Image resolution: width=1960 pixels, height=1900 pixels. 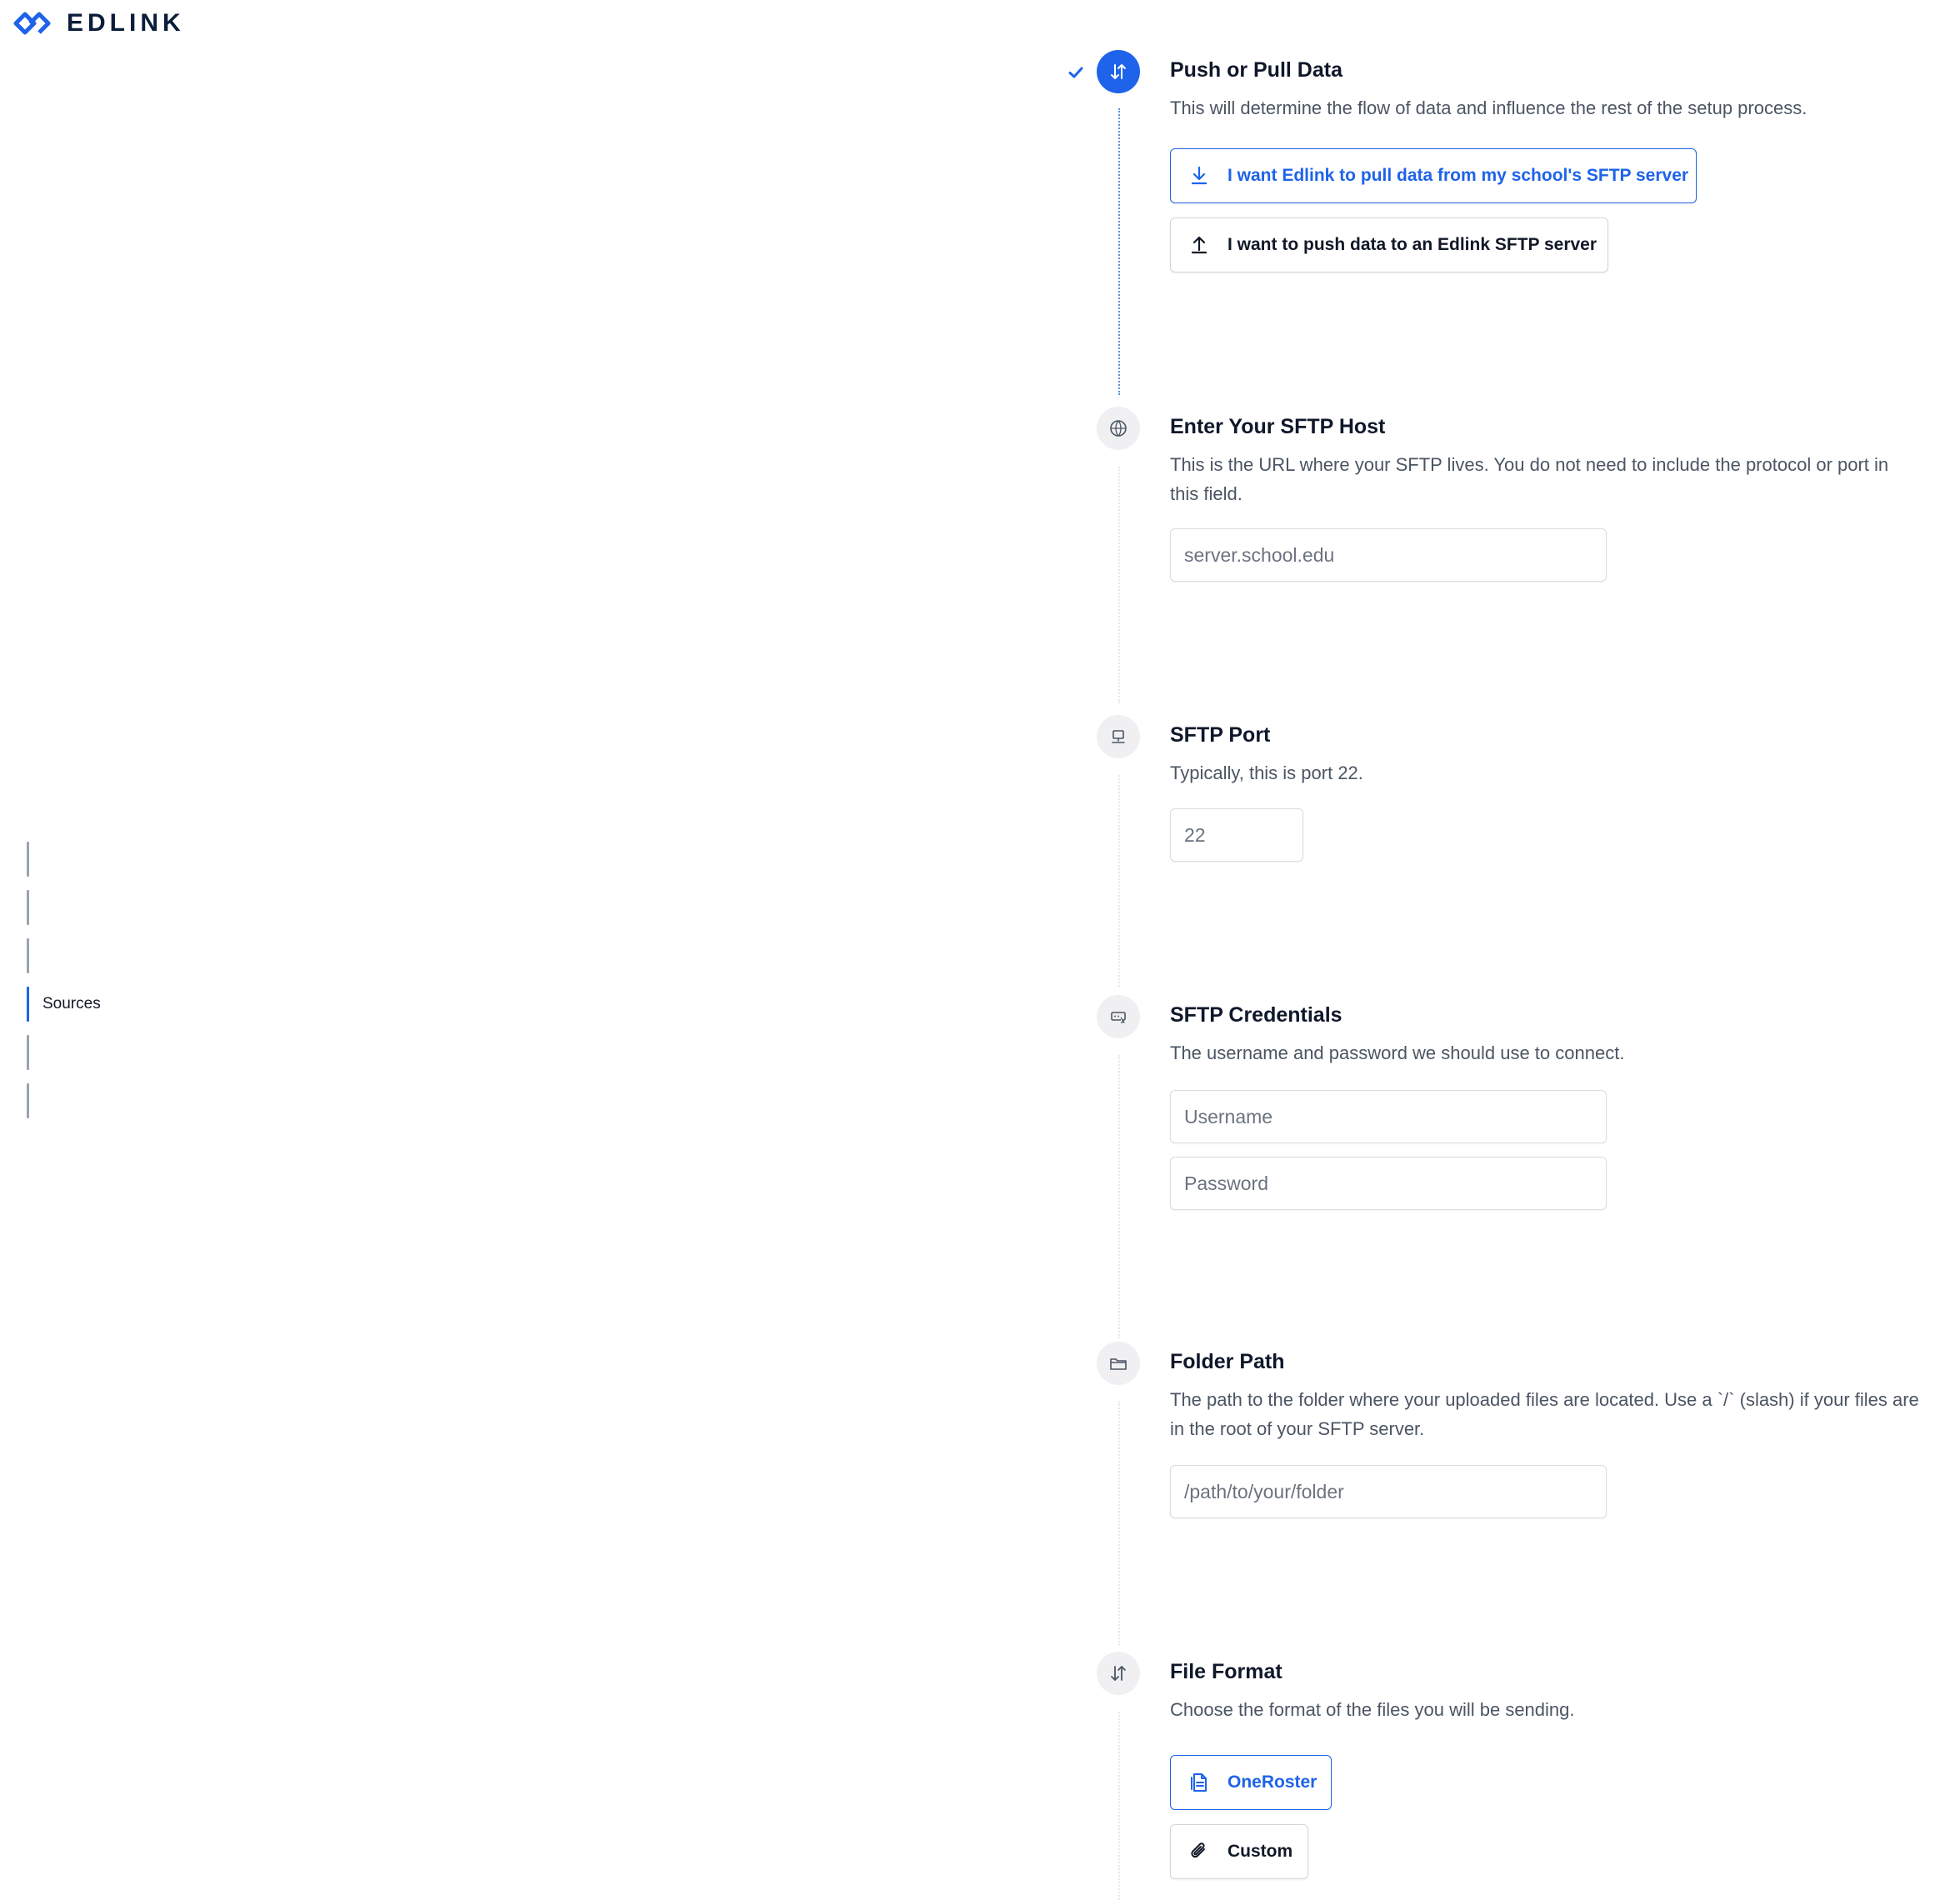 I want to click on folder-icon, so click(x=1118, y=1363).